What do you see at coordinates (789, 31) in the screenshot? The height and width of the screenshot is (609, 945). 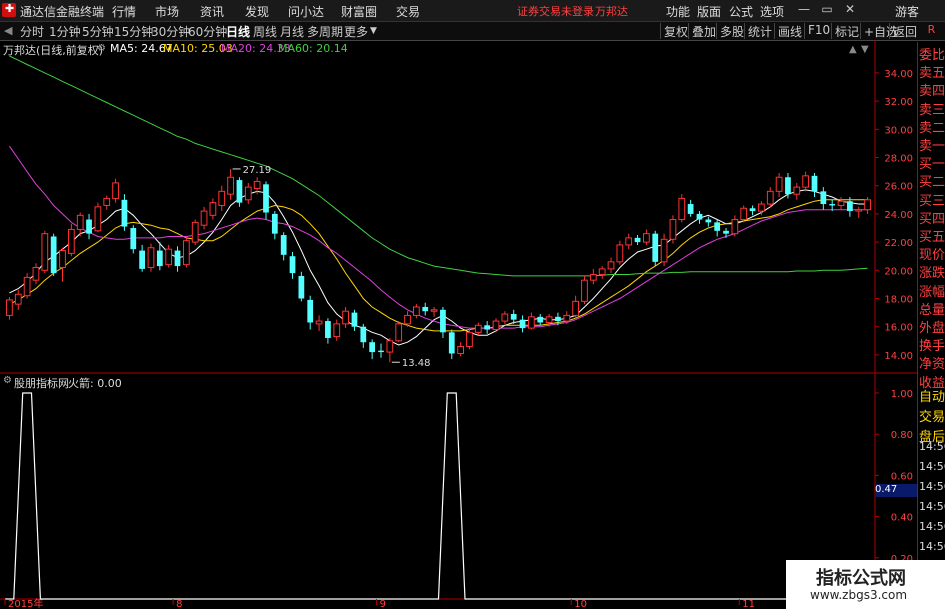 I see `tool-drawline: 画线` at bounding box center [789, 31].